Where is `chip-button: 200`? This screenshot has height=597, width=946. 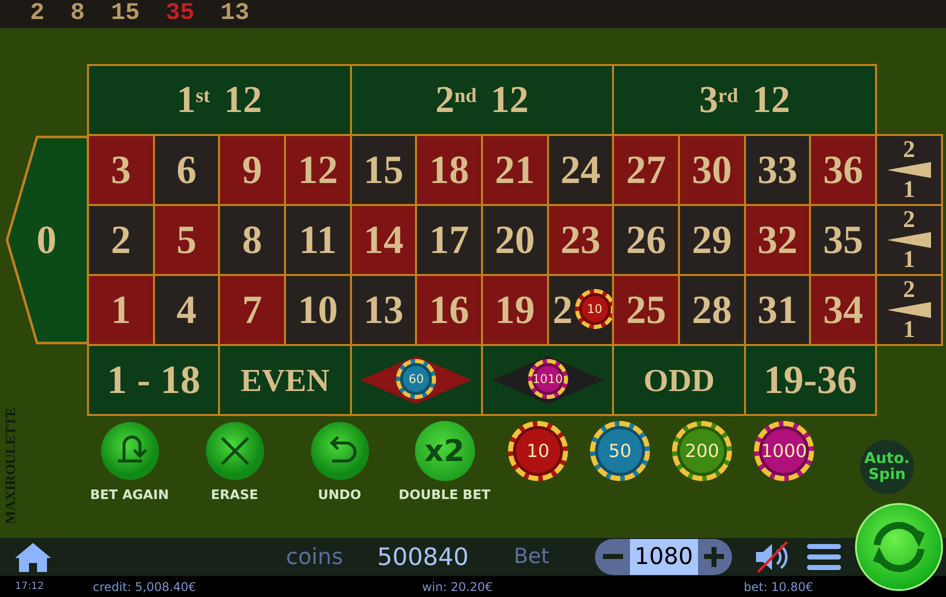
chip-button: 200 is located at coordinates (702, 451).